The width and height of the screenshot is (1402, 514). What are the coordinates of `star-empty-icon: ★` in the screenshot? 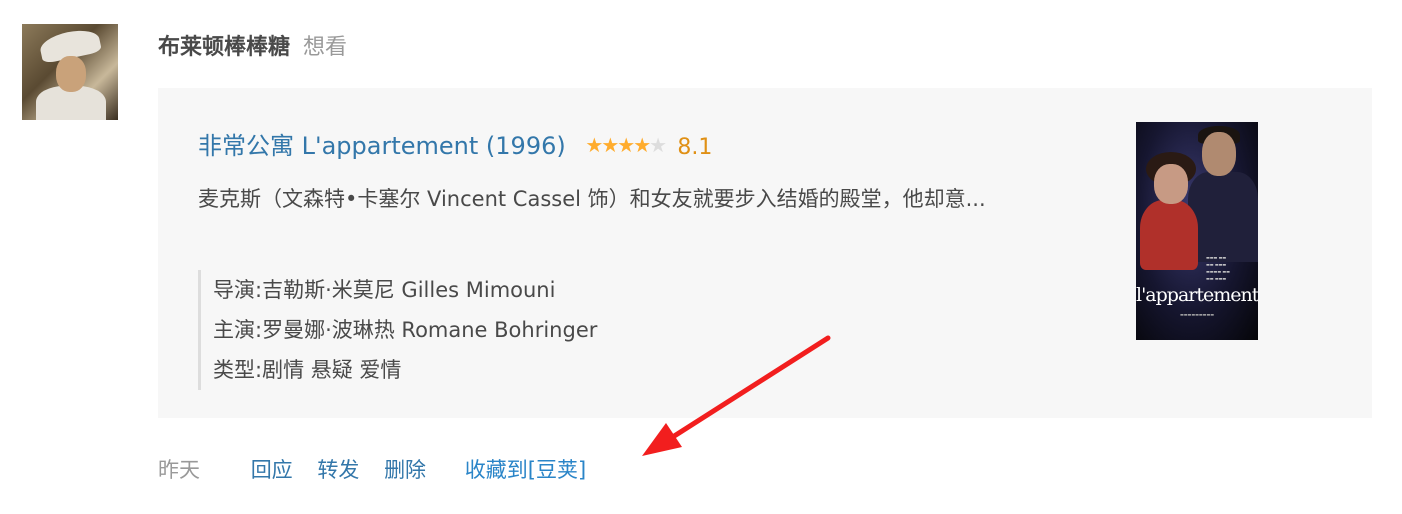 It's located at (658, 145).